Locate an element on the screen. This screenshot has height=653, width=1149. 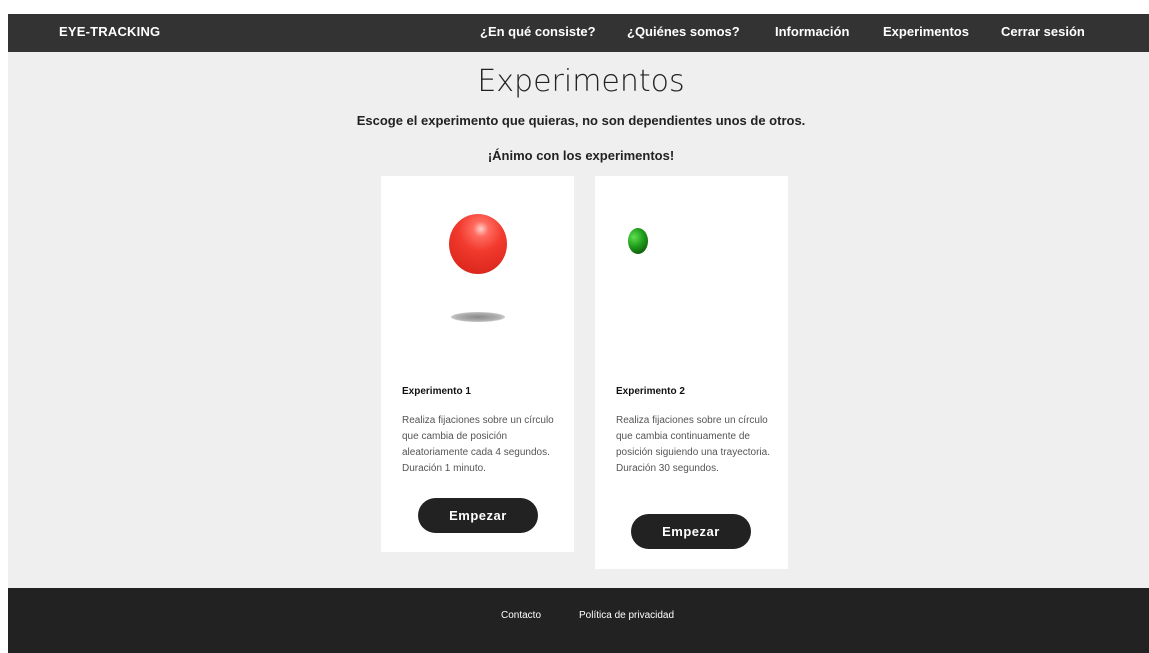
brand-link: EYE-TRACKING is located at coordinates (109, 31).